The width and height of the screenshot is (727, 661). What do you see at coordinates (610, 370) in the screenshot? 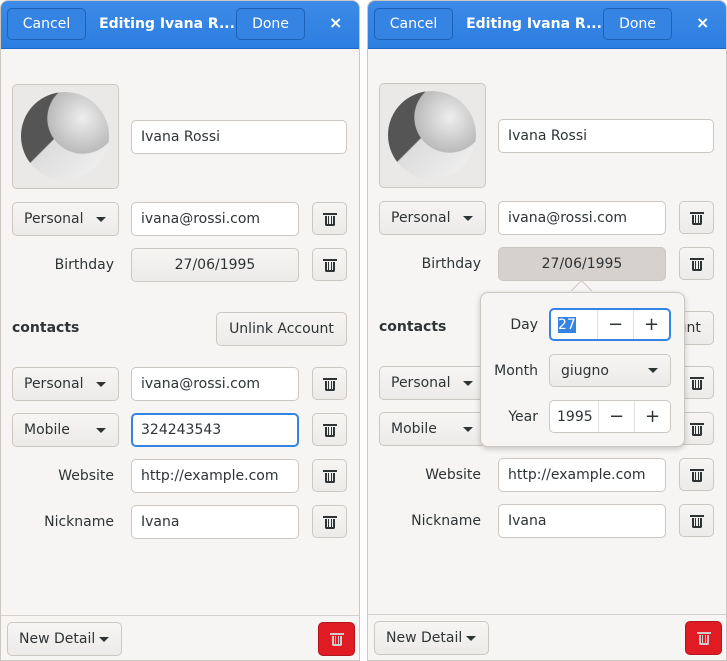
I see `month-combo: giugno` at bounding box center [610, 370].